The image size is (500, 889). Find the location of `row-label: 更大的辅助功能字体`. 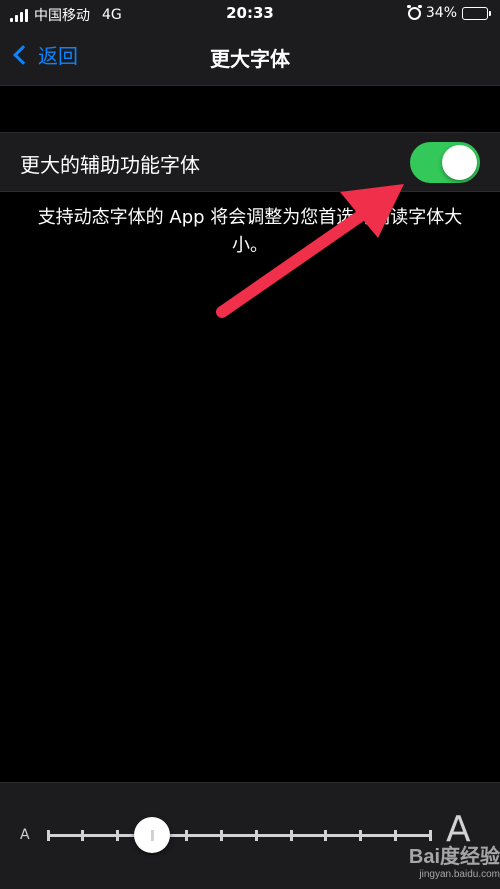

row-label: 更大的辅助功能字体 is located at coordinates (110, 165).